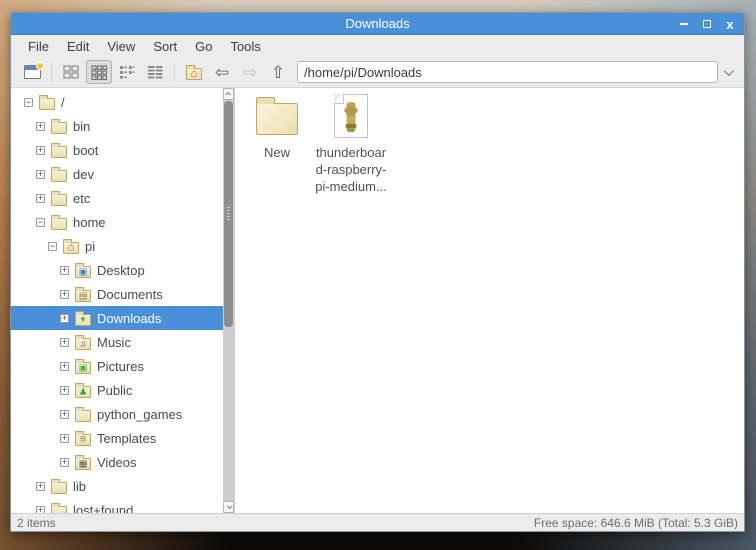 The width and height of the screenshot is (756, 550). Describe the element at coordinates (684, 24) in the screenshot. I see `minimize-button` at that location.